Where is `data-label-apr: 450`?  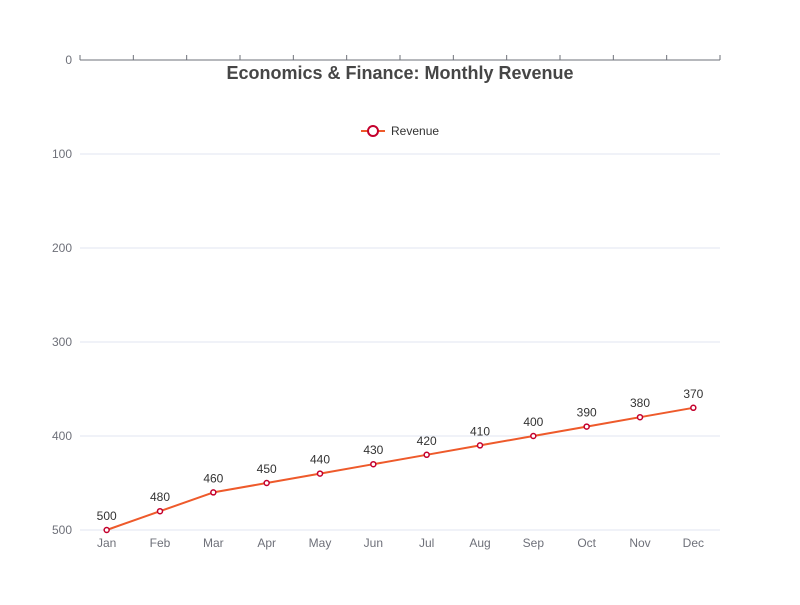 data-label-apr: 450 is located at coordinates (267, 469).